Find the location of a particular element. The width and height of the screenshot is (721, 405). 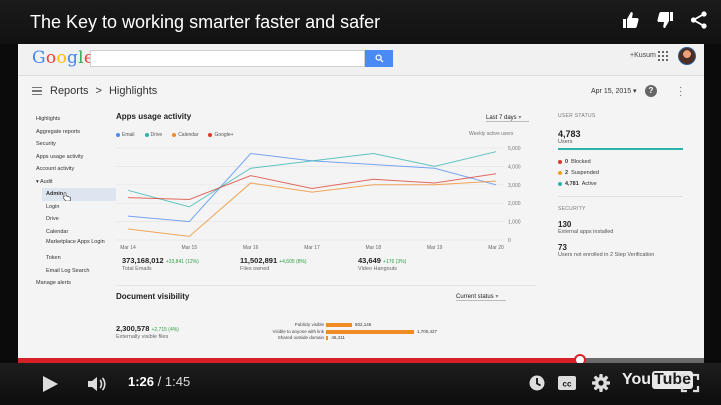

sidebar-item-manage-alerts: Manage alerts is located at coordinates (76, 283).